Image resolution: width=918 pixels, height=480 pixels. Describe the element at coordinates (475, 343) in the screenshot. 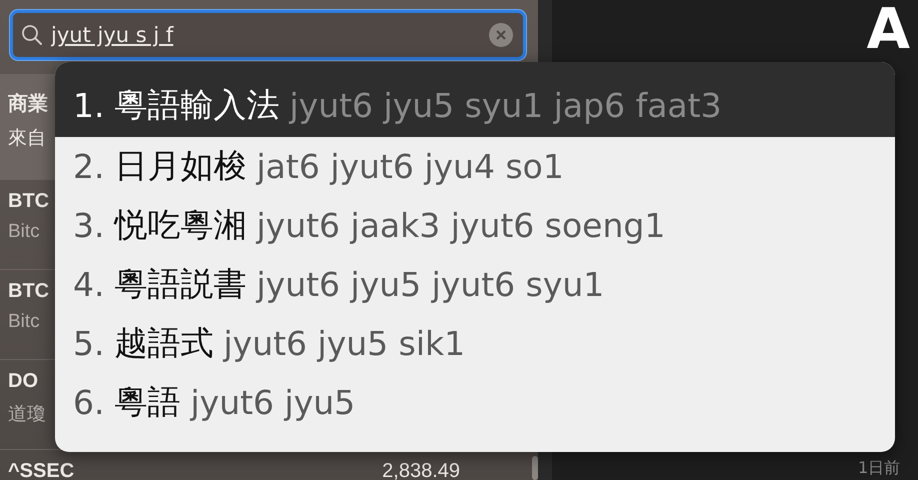

I see `candidate-item: 5. 越語式 jyut6 jyu5 sik1` at that location.